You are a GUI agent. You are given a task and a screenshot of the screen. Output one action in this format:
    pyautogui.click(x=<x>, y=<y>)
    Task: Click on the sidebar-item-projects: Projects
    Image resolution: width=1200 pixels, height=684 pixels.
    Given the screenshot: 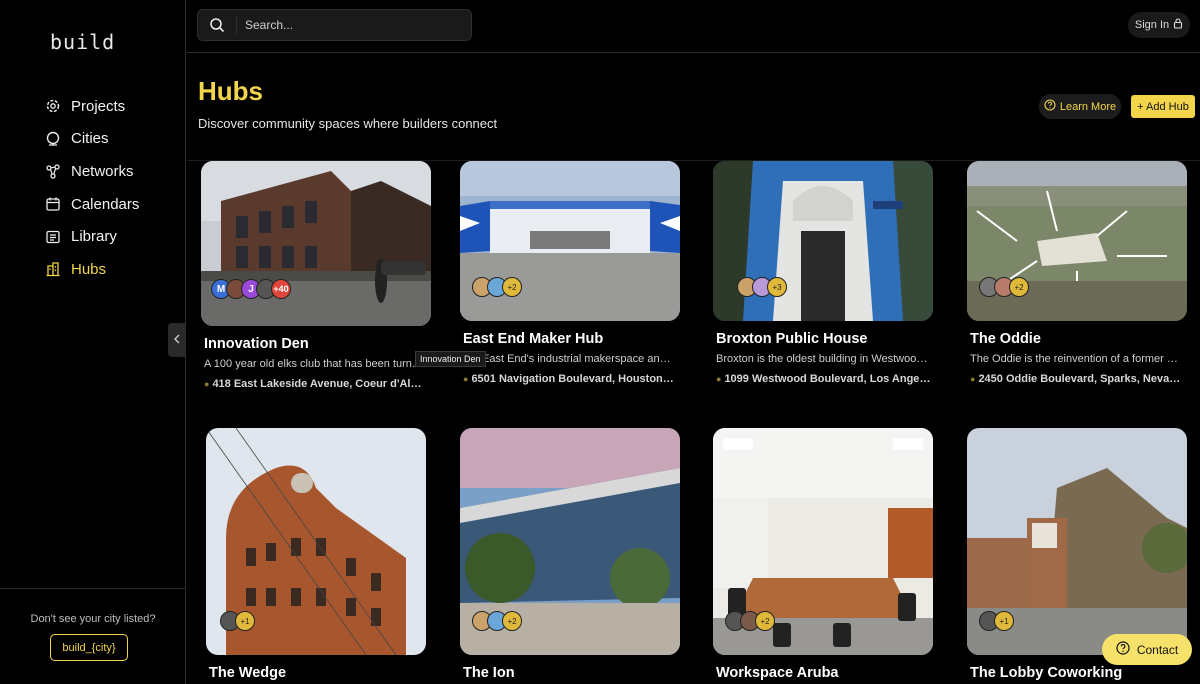 What is the action you would take?
    pyautogui.click(x=91, y=106)
    